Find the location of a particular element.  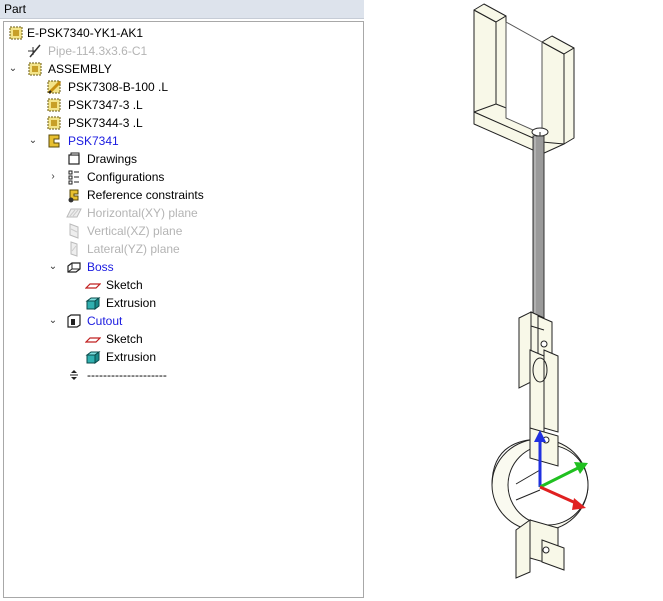

tree-item-label: Cutout is located at coordinates (105, 321).